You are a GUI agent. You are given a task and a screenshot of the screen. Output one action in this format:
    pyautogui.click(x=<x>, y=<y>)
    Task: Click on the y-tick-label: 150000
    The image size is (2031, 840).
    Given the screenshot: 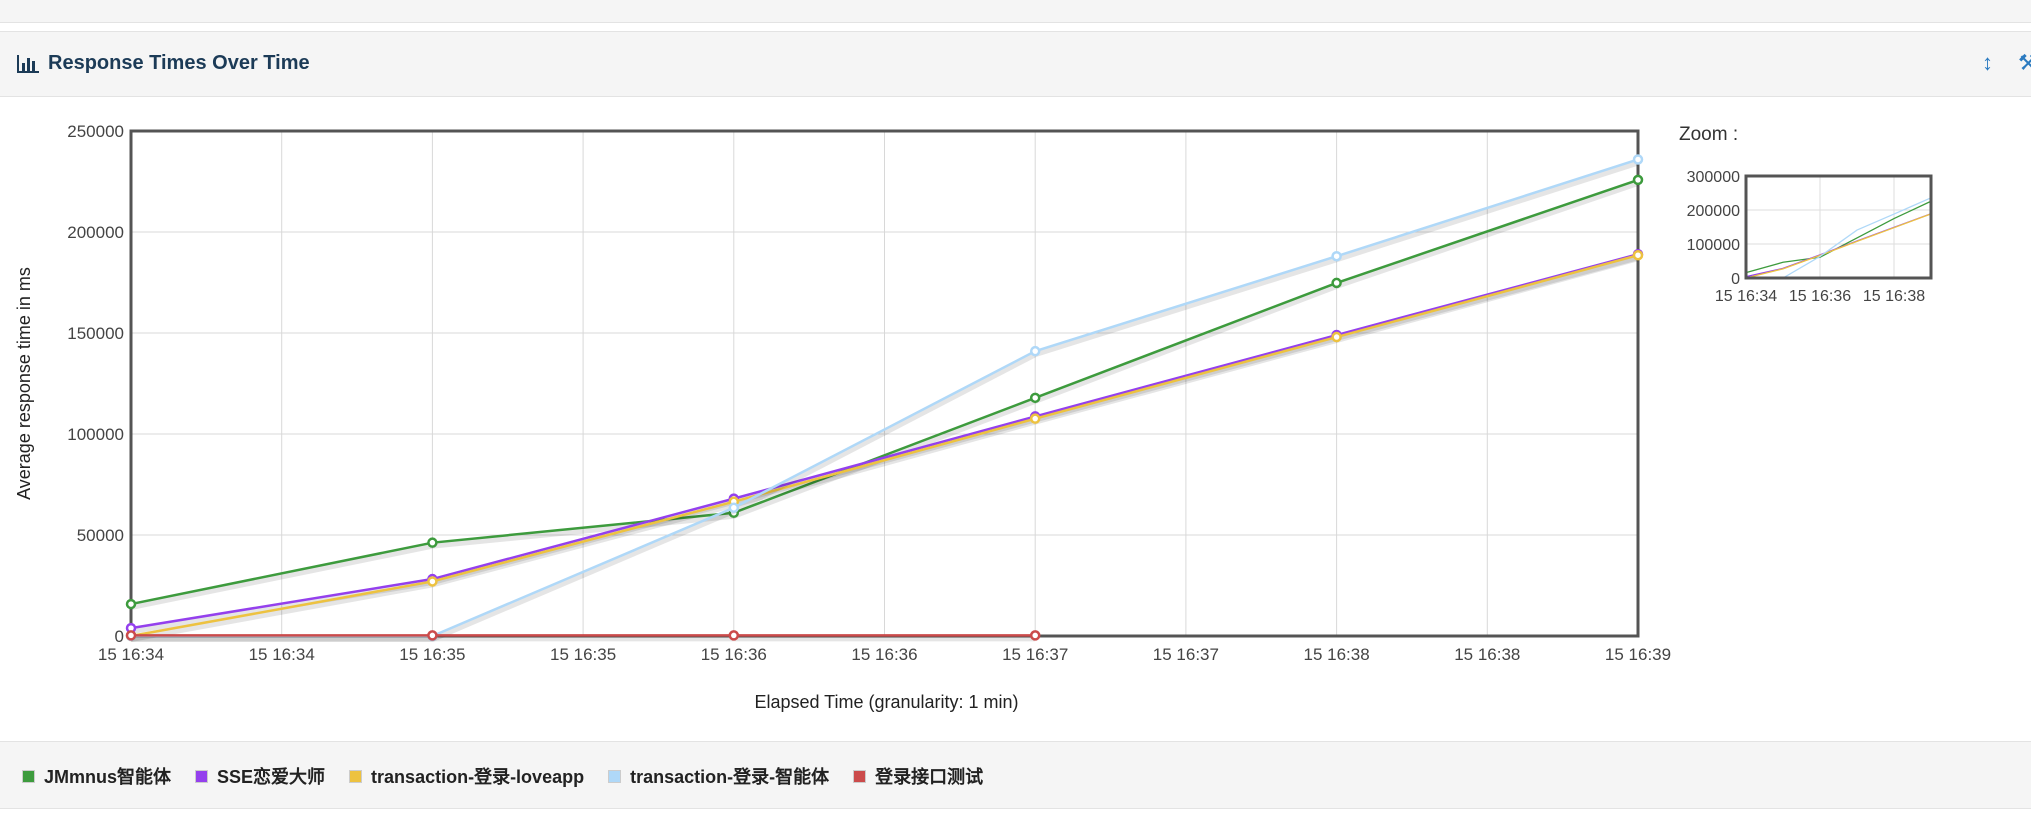 What is the action you would take?
    pyautogui.click(x=95, y=333)
    